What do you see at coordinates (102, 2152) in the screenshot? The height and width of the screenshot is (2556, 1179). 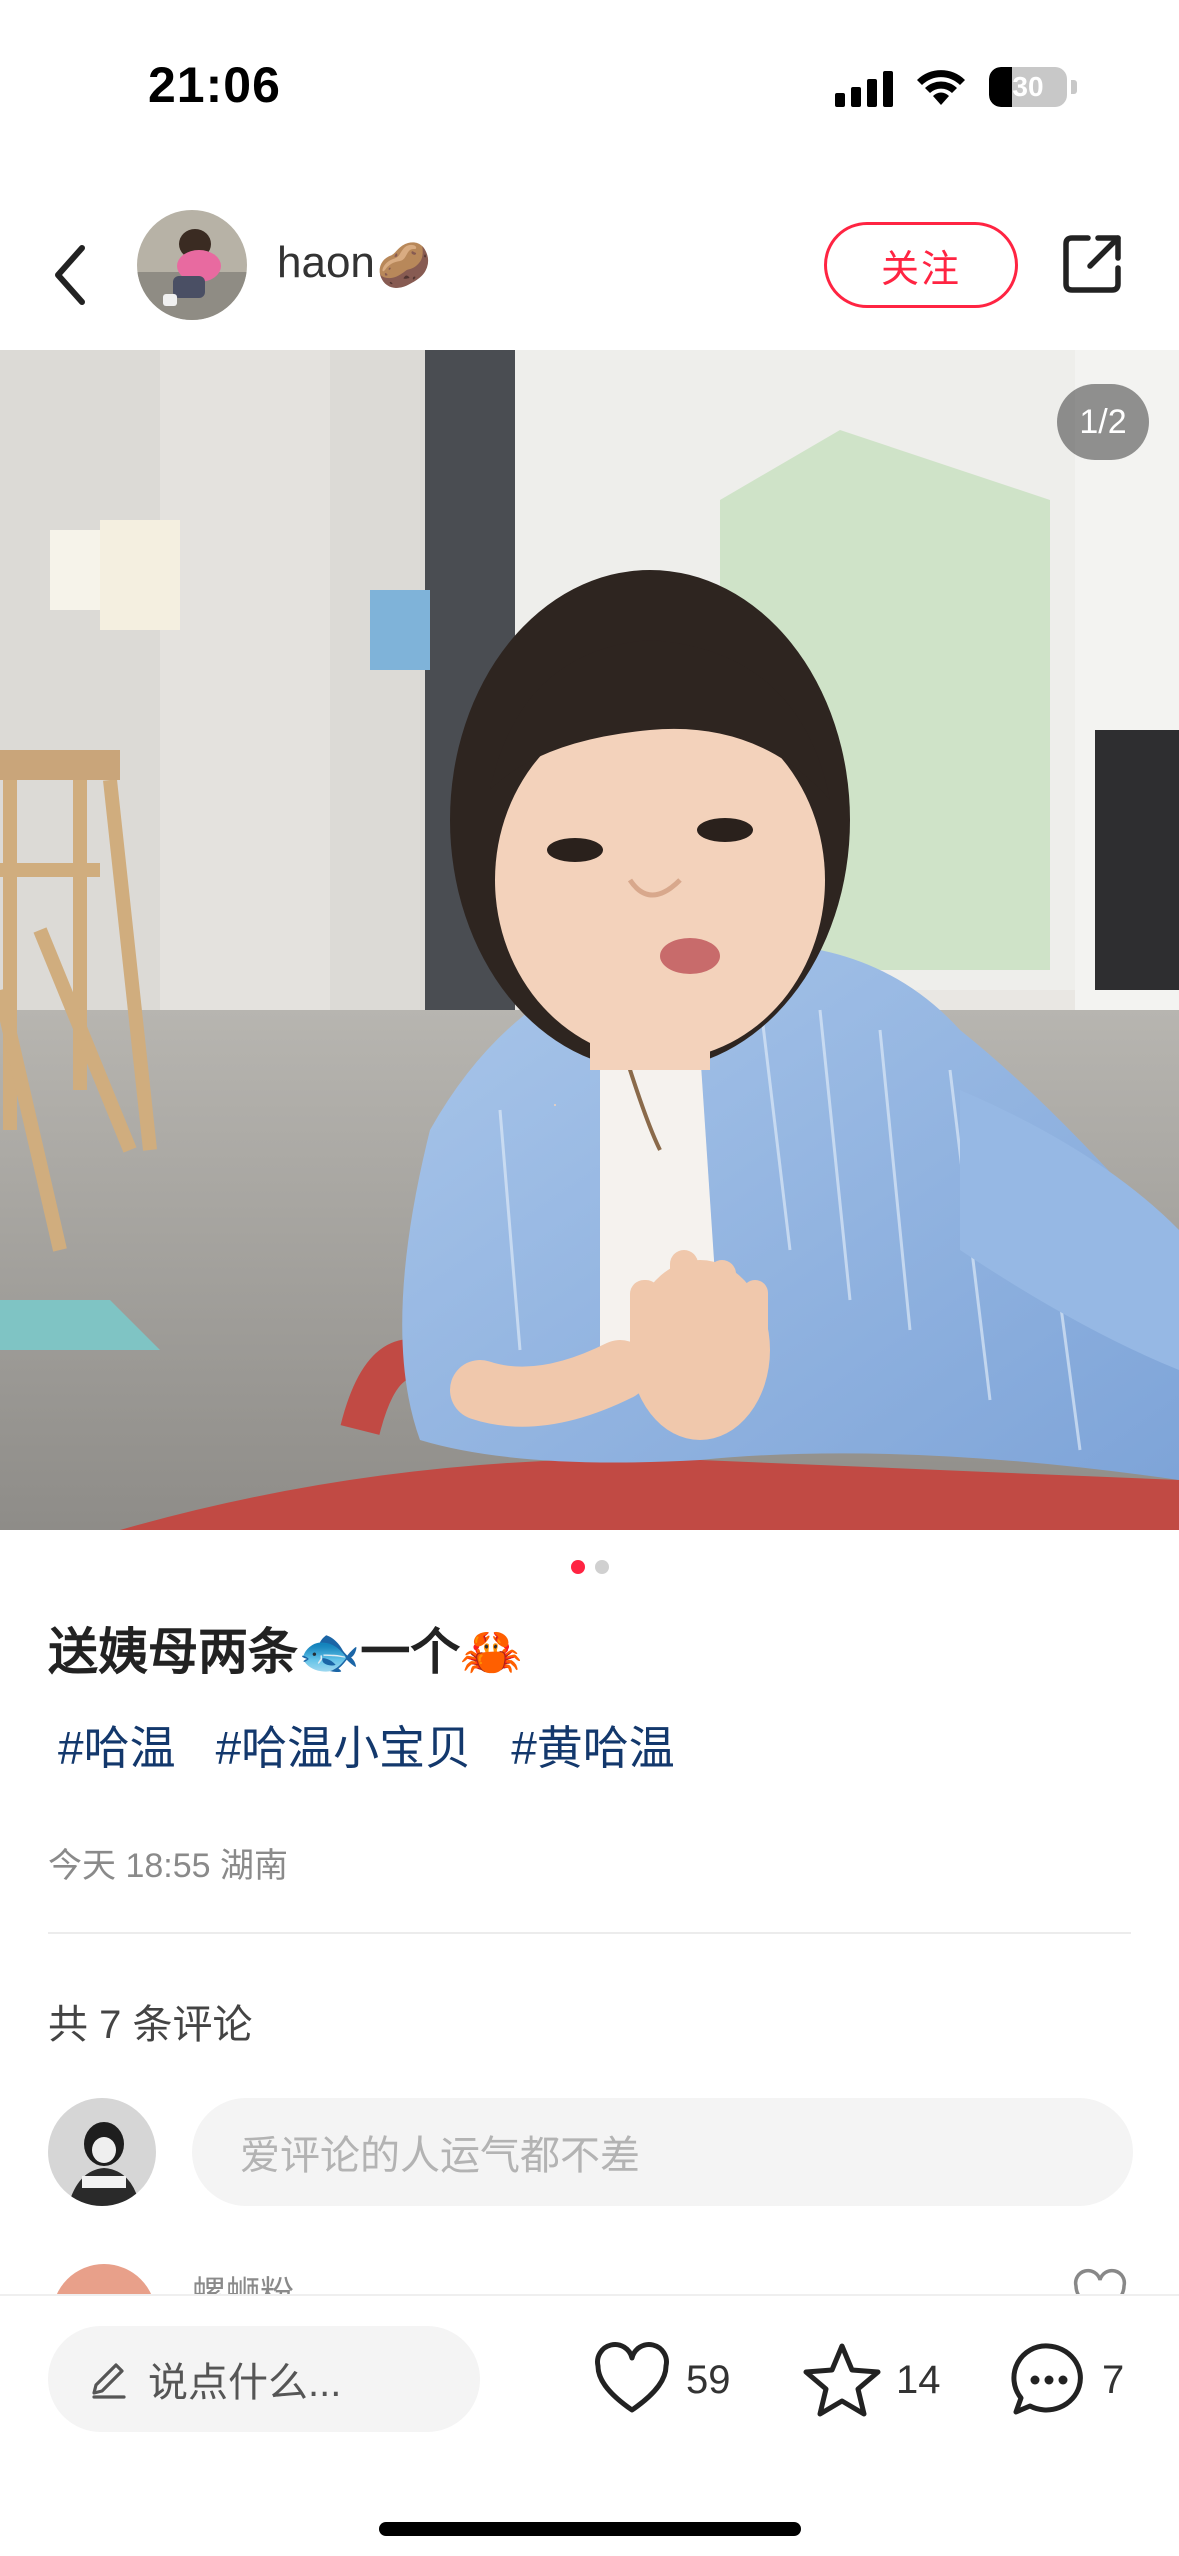 I see `my-avatar` at bounding box center [102, 2152].